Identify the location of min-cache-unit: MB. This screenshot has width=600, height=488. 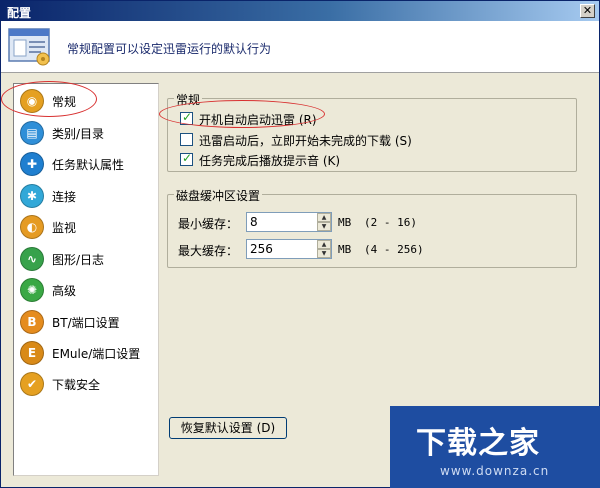
(345, 222).